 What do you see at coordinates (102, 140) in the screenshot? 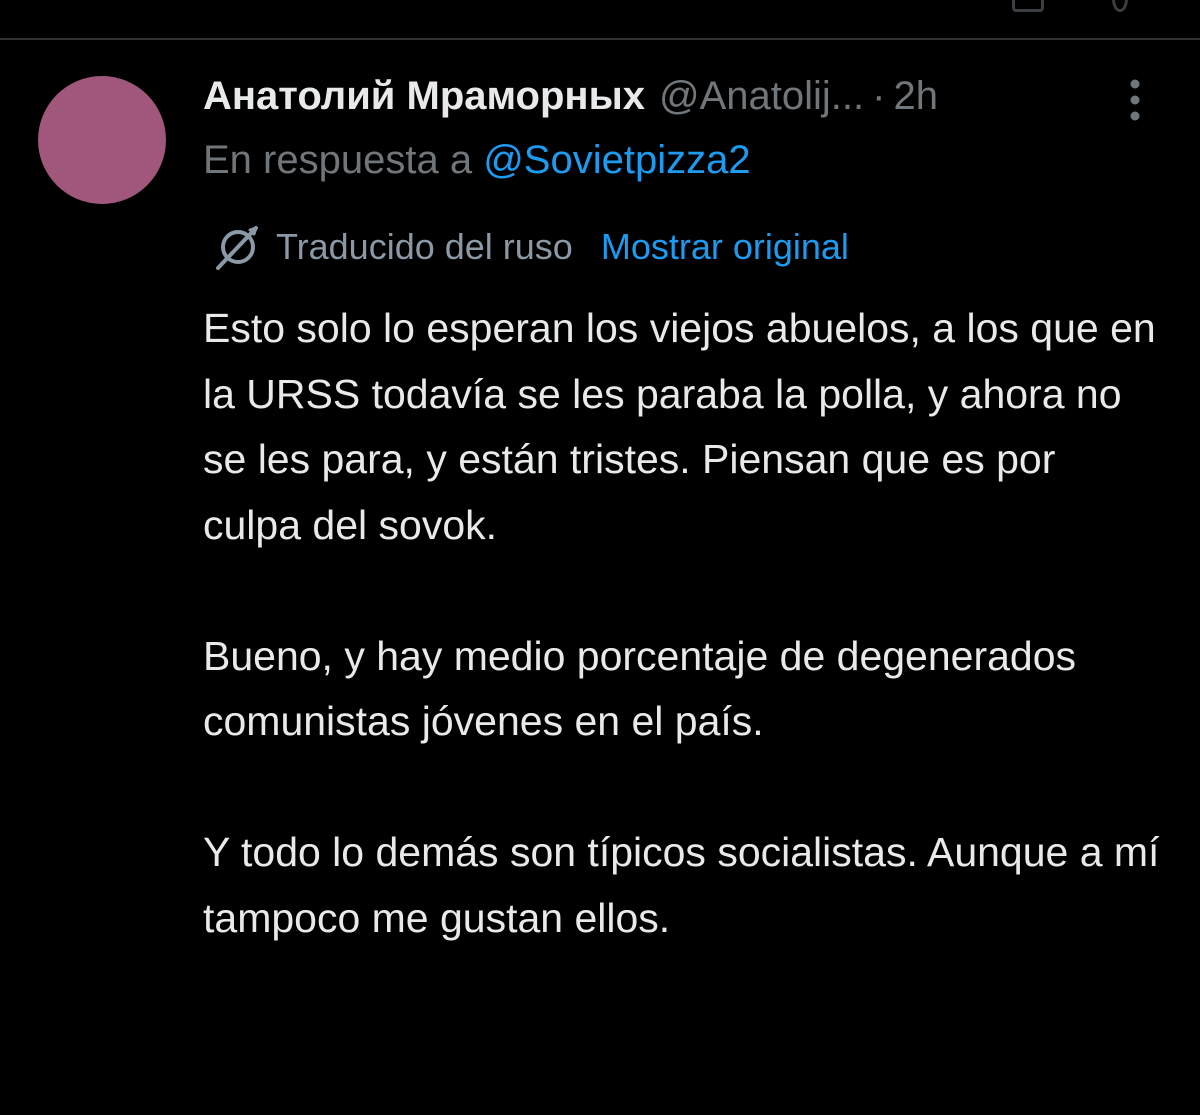
I see `avatar` at bounding box center [102, 140].